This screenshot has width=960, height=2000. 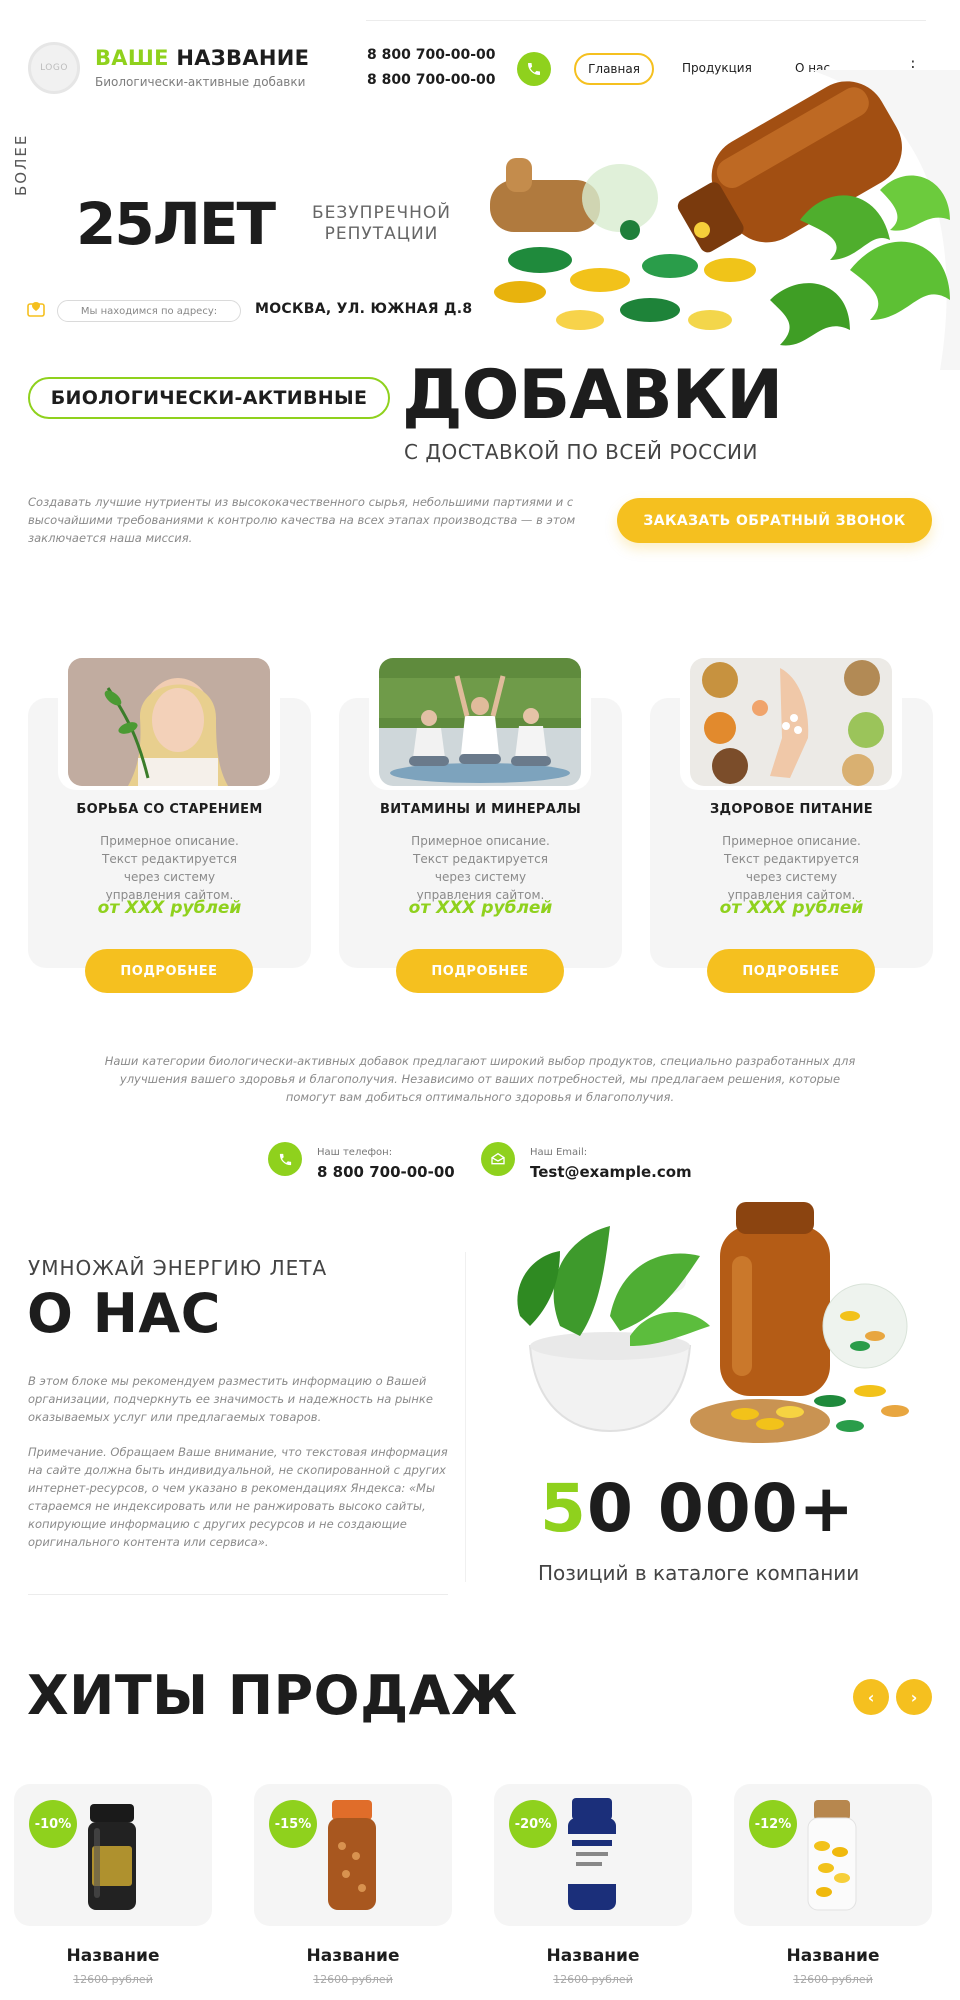 I want to click on hits-title: ХИТЫ ПРОДАЖ, so click(x=272, y=1695).